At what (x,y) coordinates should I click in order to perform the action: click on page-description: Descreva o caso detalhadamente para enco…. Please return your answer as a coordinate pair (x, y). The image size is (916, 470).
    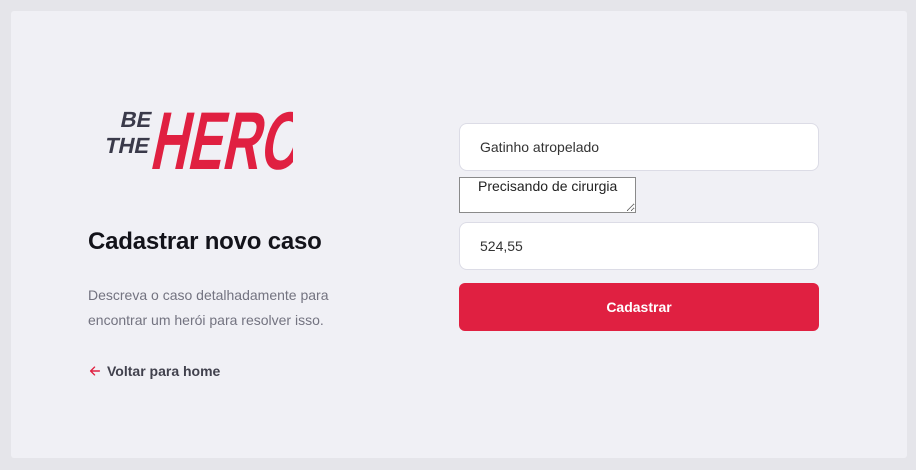
    Looking at the image, I should click on (208, 307).